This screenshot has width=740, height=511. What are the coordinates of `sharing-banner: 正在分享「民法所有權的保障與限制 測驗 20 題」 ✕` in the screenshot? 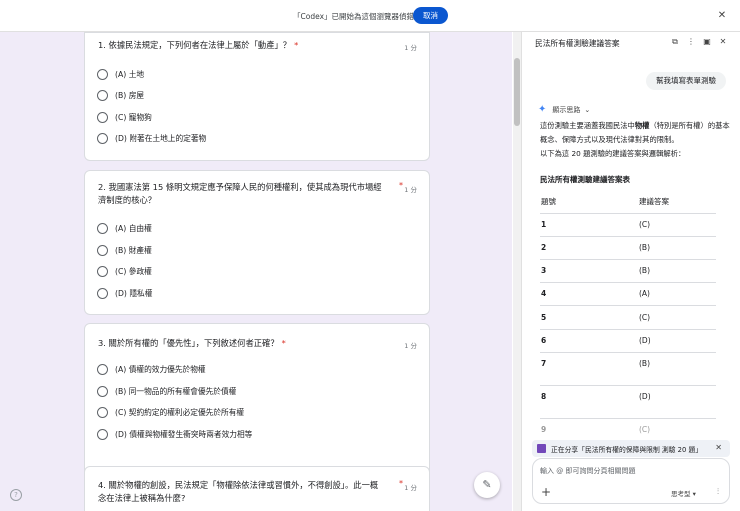 It's located at (631, 448).